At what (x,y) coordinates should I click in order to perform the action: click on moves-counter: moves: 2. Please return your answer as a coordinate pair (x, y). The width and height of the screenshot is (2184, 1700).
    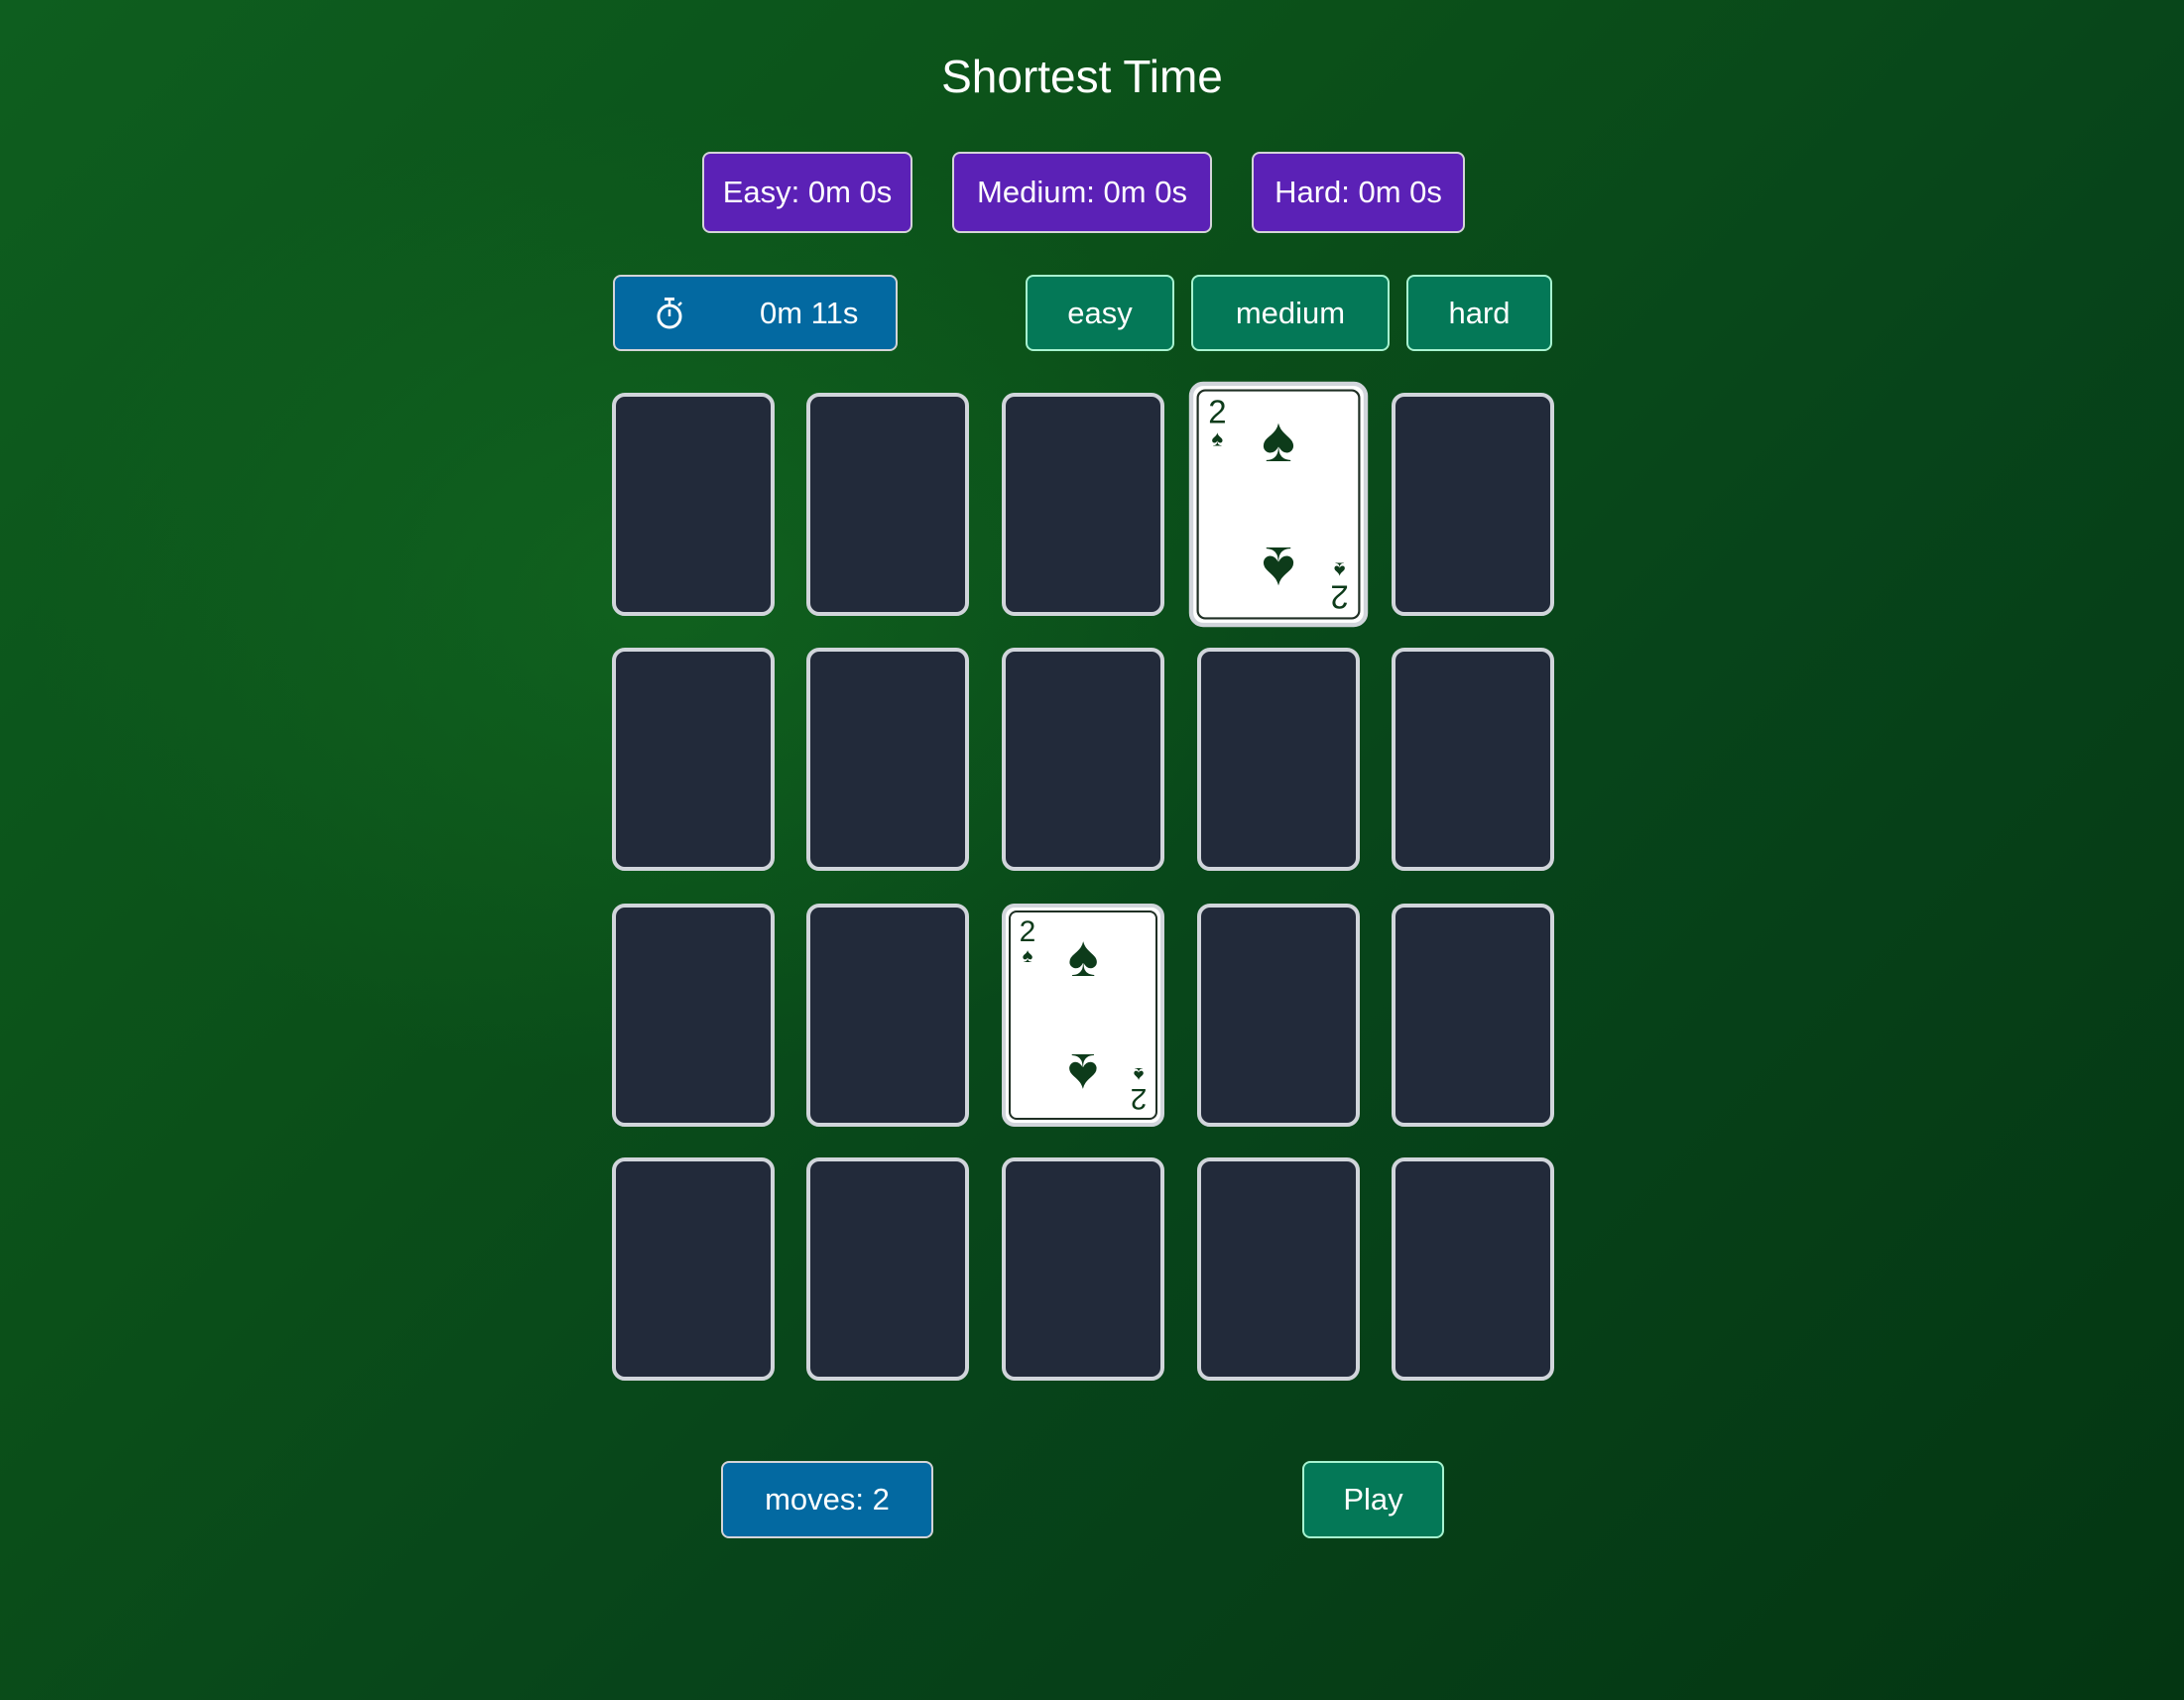
    Looking at the image, I should click on (827, 1500).